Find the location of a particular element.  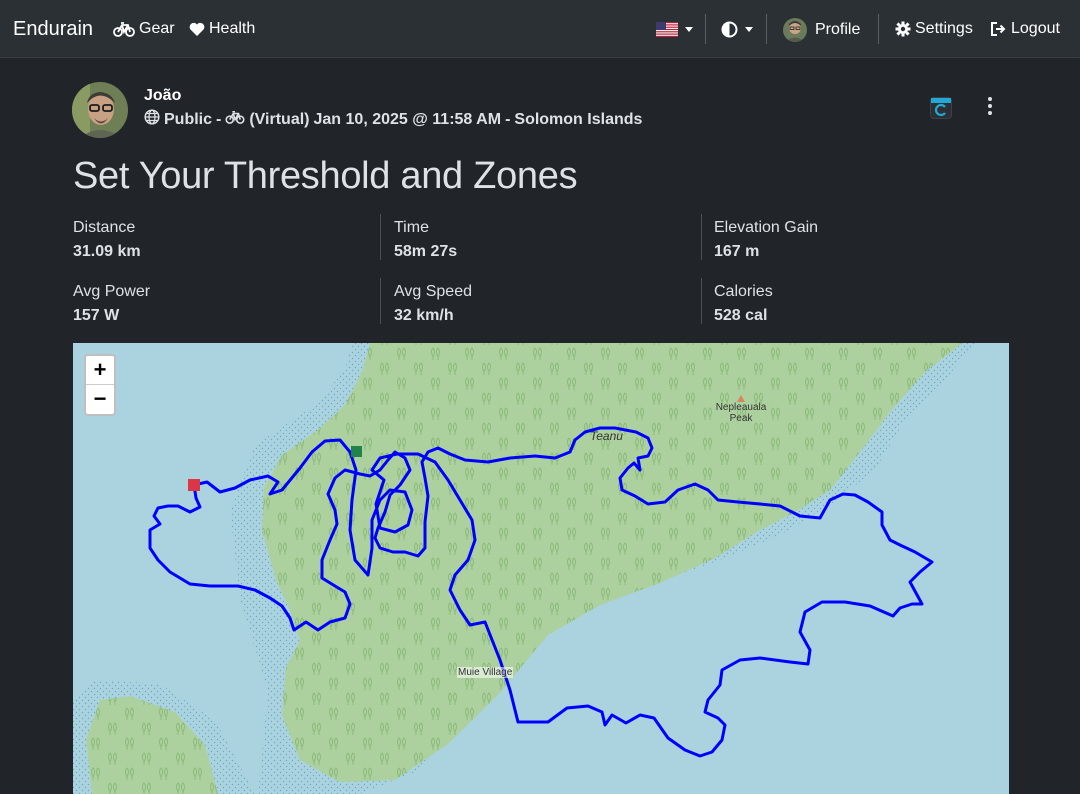

activity-title: Set Your Threshold and Zones is located at coordinates (325, 176).